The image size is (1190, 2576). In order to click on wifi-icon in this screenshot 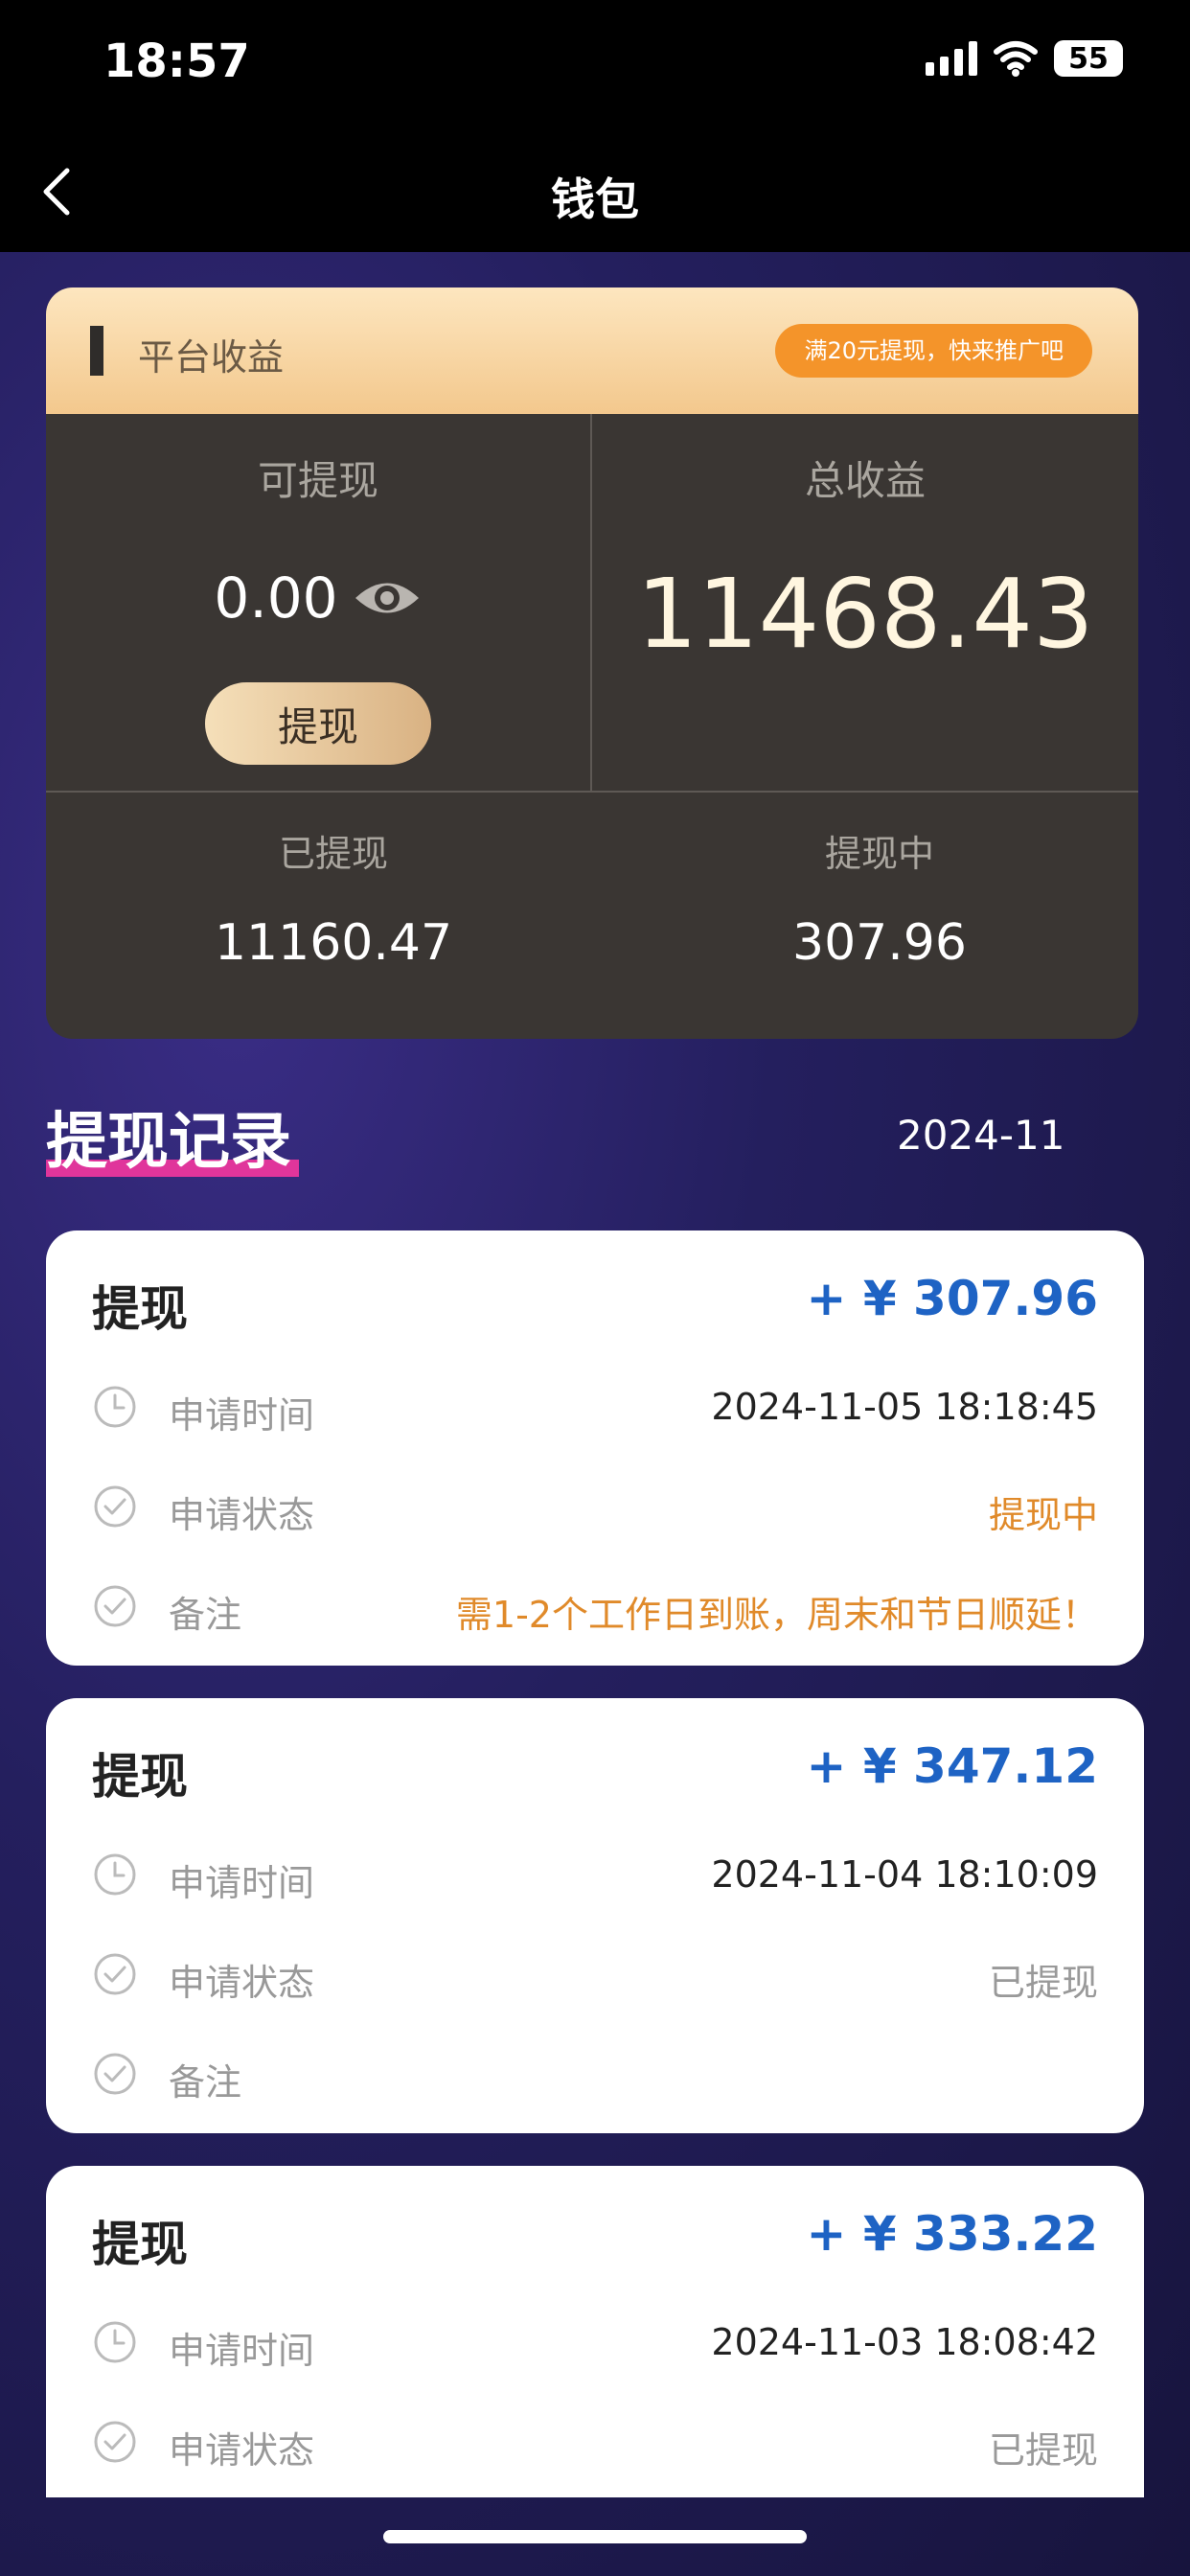, I will do `click(1016, 59)`.